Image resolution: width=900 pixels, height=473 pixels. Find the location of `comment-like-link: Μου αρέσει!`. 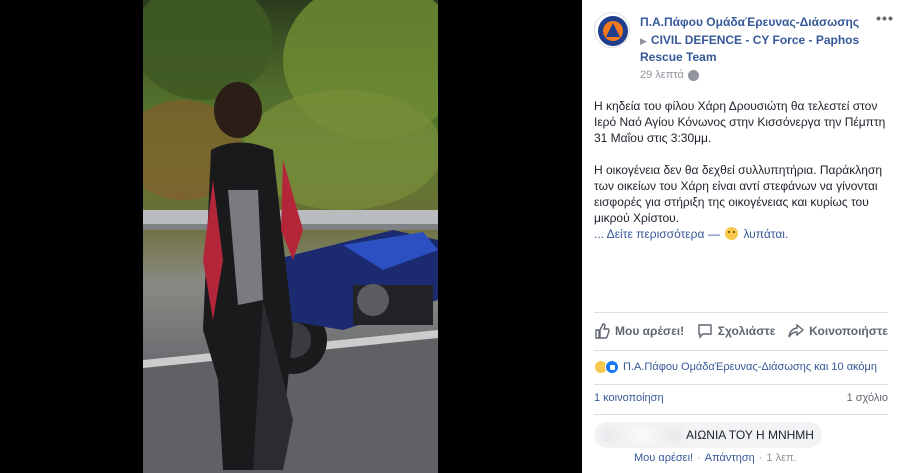

comment-like-link: Μου αρέσει! is located at coordinates (663, 458).